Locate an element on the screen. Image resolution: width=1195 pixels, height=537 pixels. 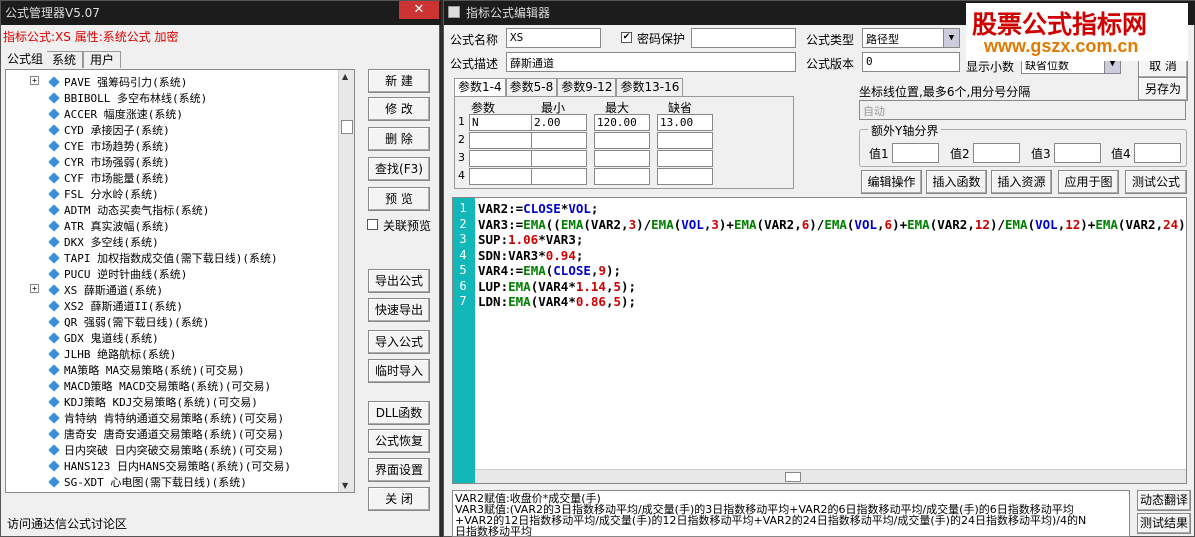
tree-item: HANS123 日内HANS交易策略(系统)(可交易) is located at coordinates (160, 466).